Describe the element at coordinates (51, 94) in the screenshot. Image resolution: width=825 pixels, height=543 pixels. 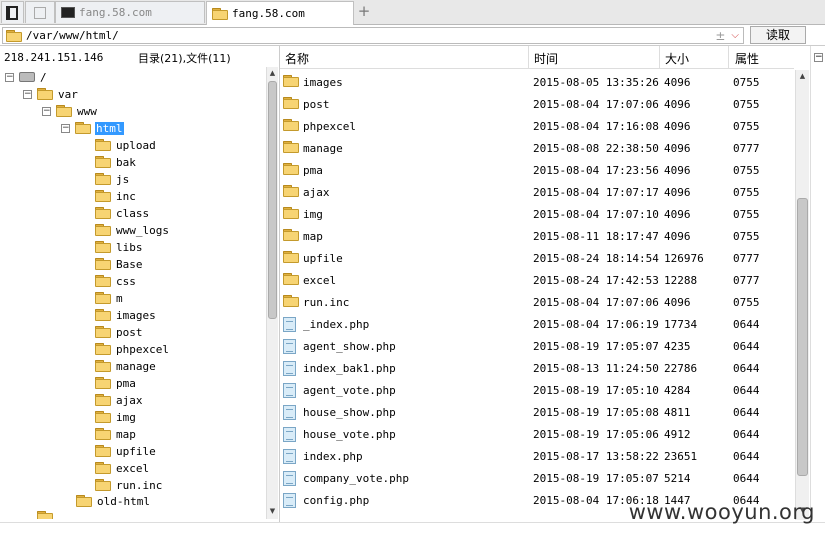
I see `tree-node-var: − var` at that location.